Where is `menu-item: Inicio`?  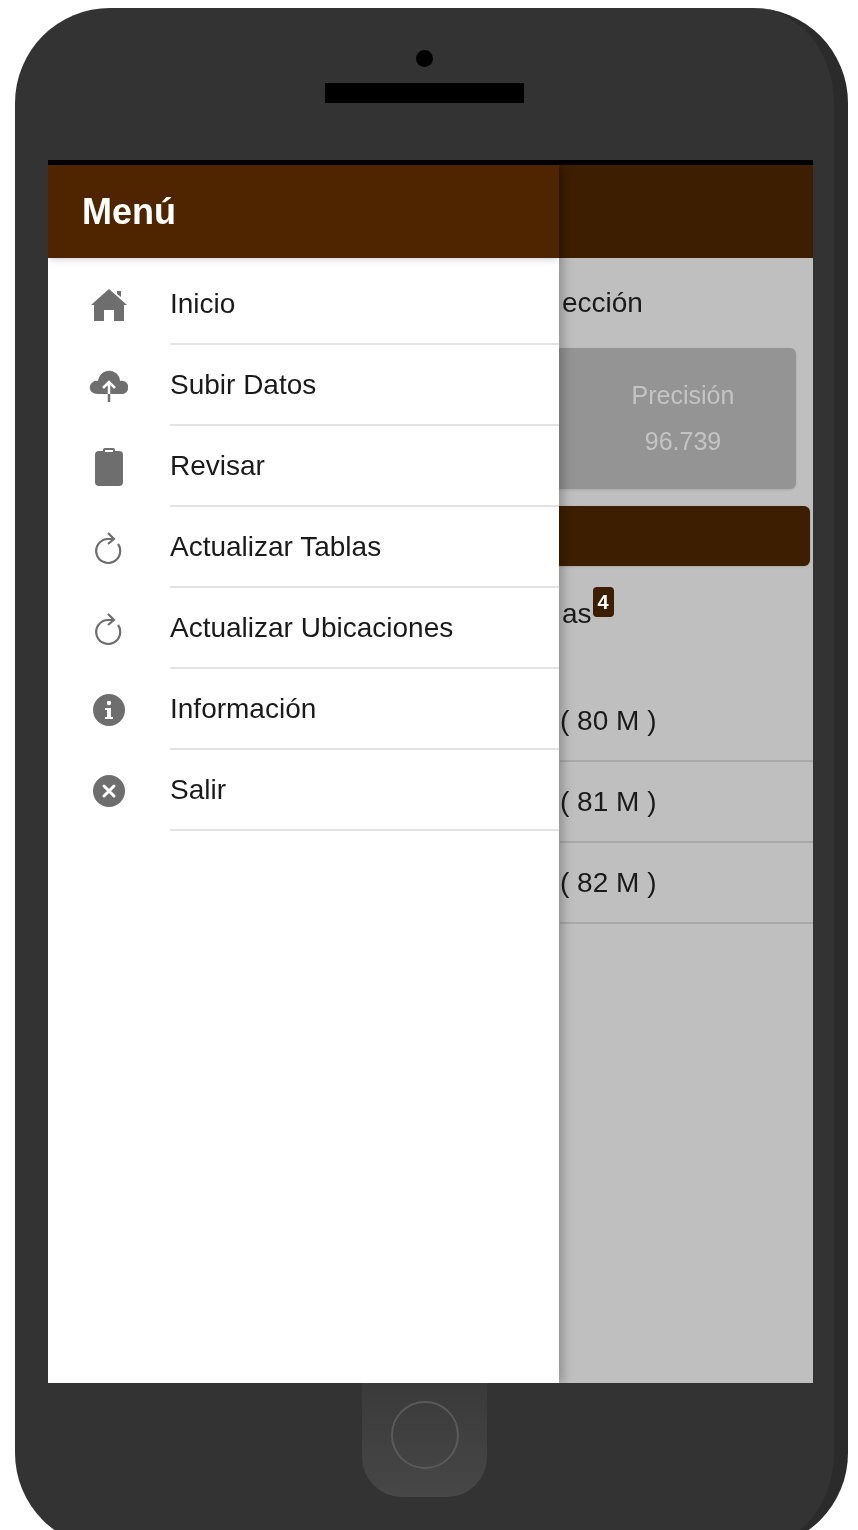 menu-item: Inicio is located at coordinates (303, 304).